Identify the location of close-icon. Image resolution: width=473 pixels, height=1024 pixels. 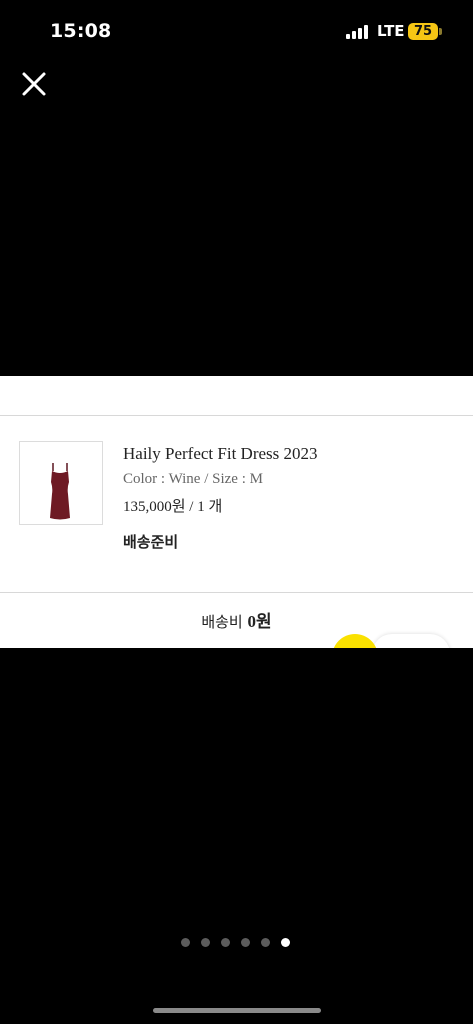
(34, 84).